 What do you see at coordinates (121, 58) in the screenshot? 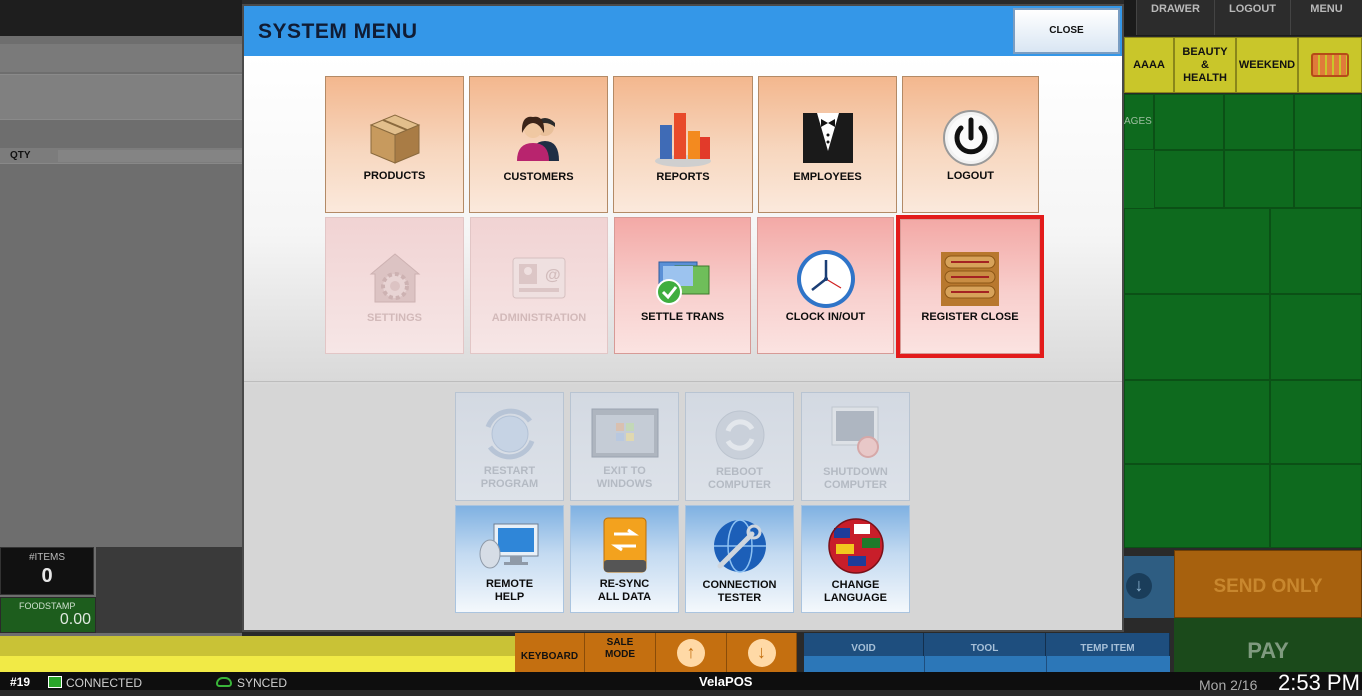
I see `left-band` at bounding box center [121, 58].